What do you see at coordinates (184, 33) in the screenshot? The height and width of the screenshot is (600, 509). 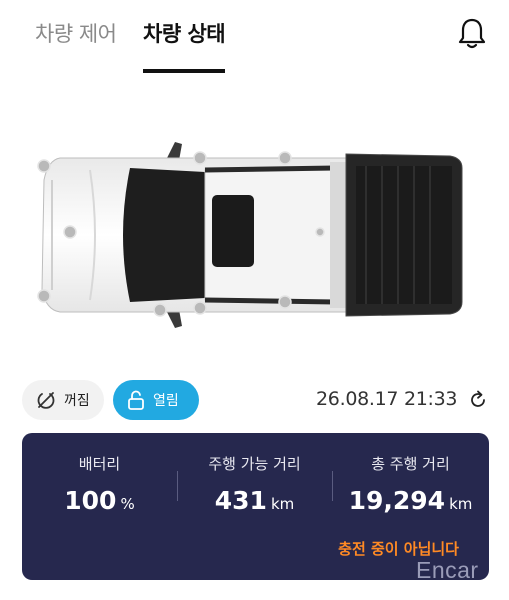 I see `tab-vehicle-status: 차량 상태` at bounding box center [184, 33].